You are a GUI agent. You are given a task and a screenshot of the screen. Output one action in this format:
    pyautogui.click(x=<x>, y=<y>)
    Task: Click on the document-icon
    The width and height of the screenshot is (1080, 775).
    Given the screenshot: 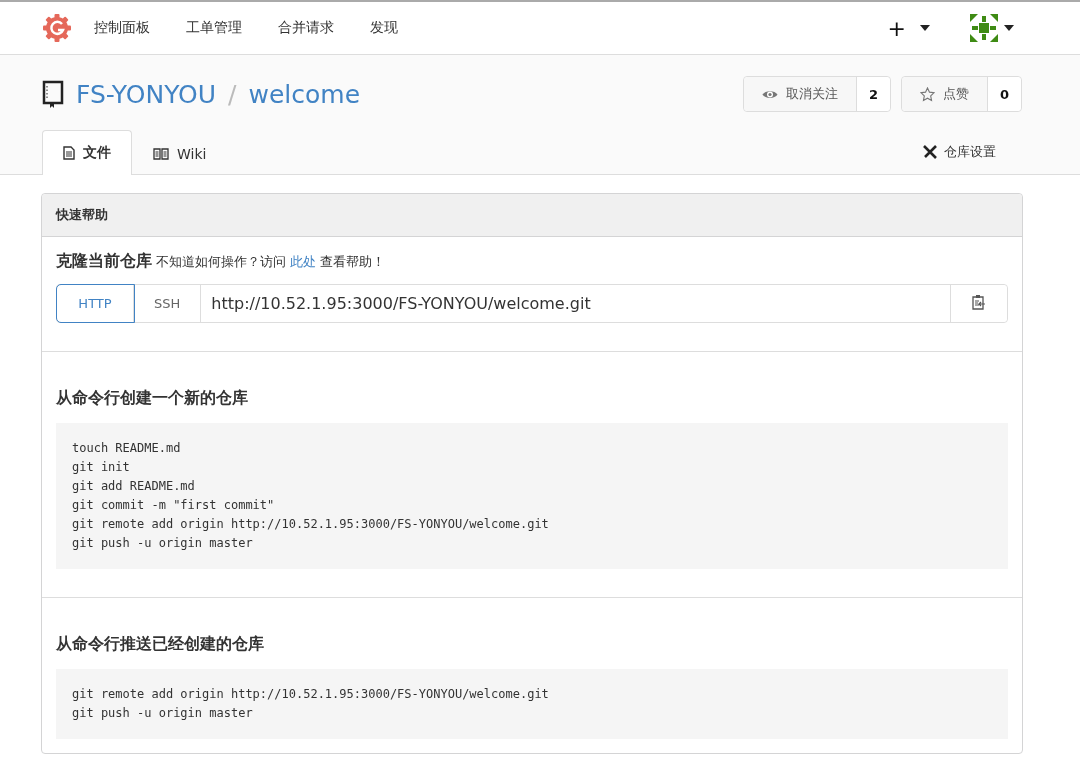 What is the action you would take?
    pyautogui.click(x=69, y=153)
    